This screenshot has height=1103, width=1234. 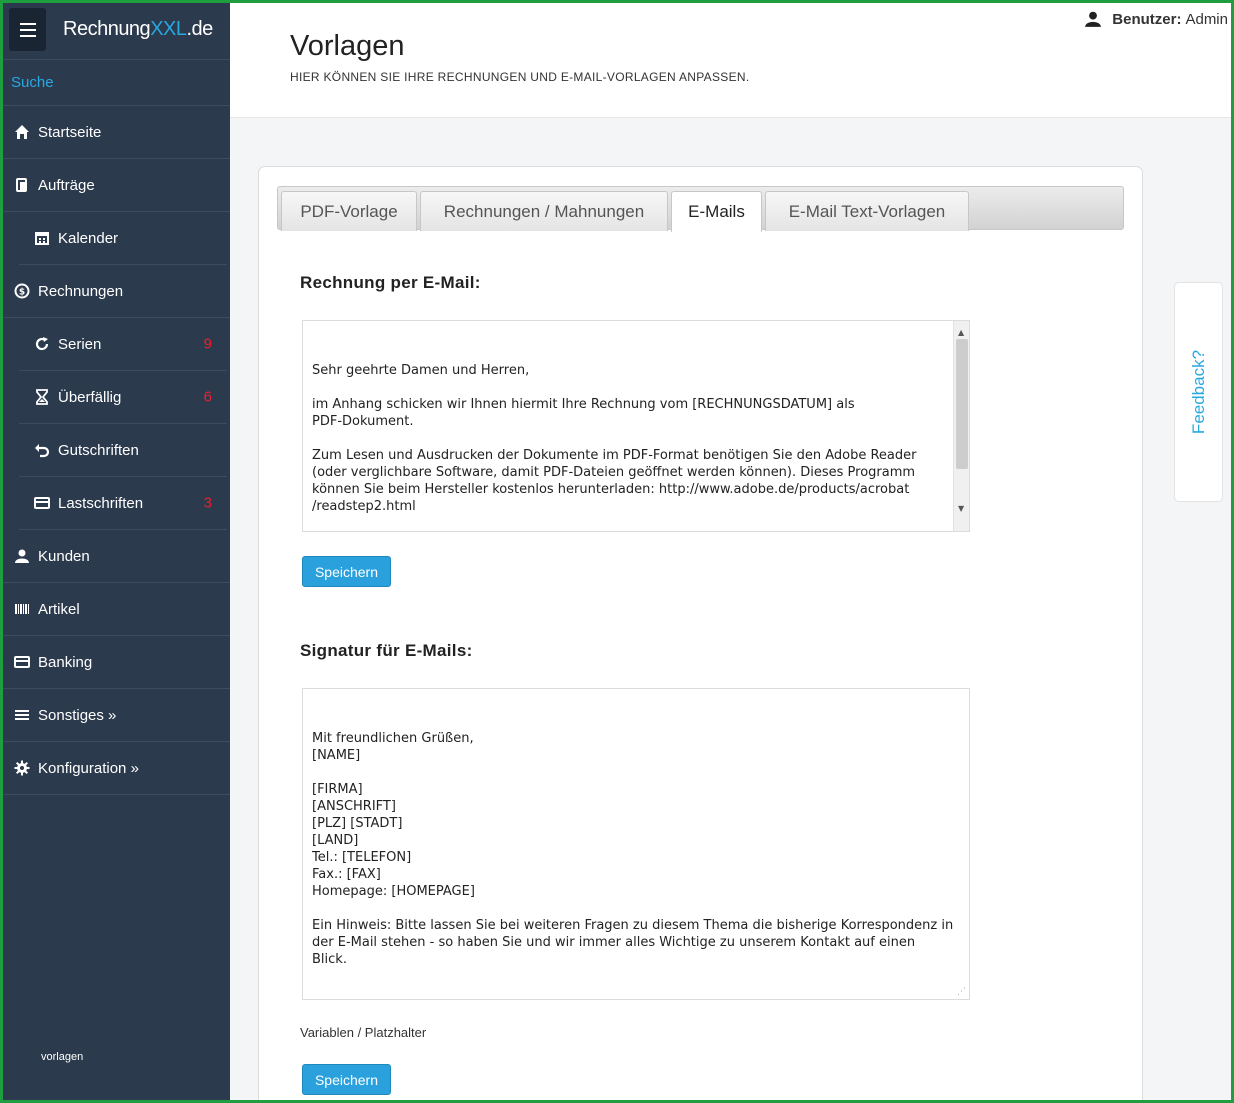 What do you see at coordinates (347, 46) in the screenshot?
I see `page-title: Vorlagen` at bounding box center [347, 46].